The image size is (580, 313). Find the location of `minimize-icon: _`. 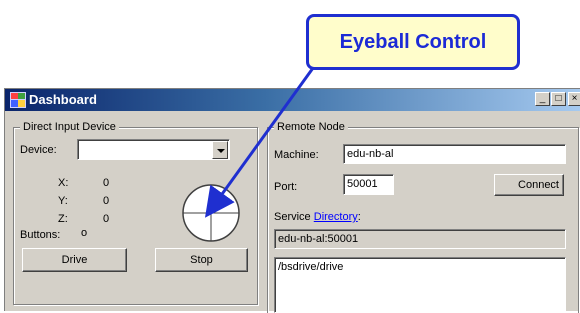

minimize-icon: _ is located at coordinates (542, 98).